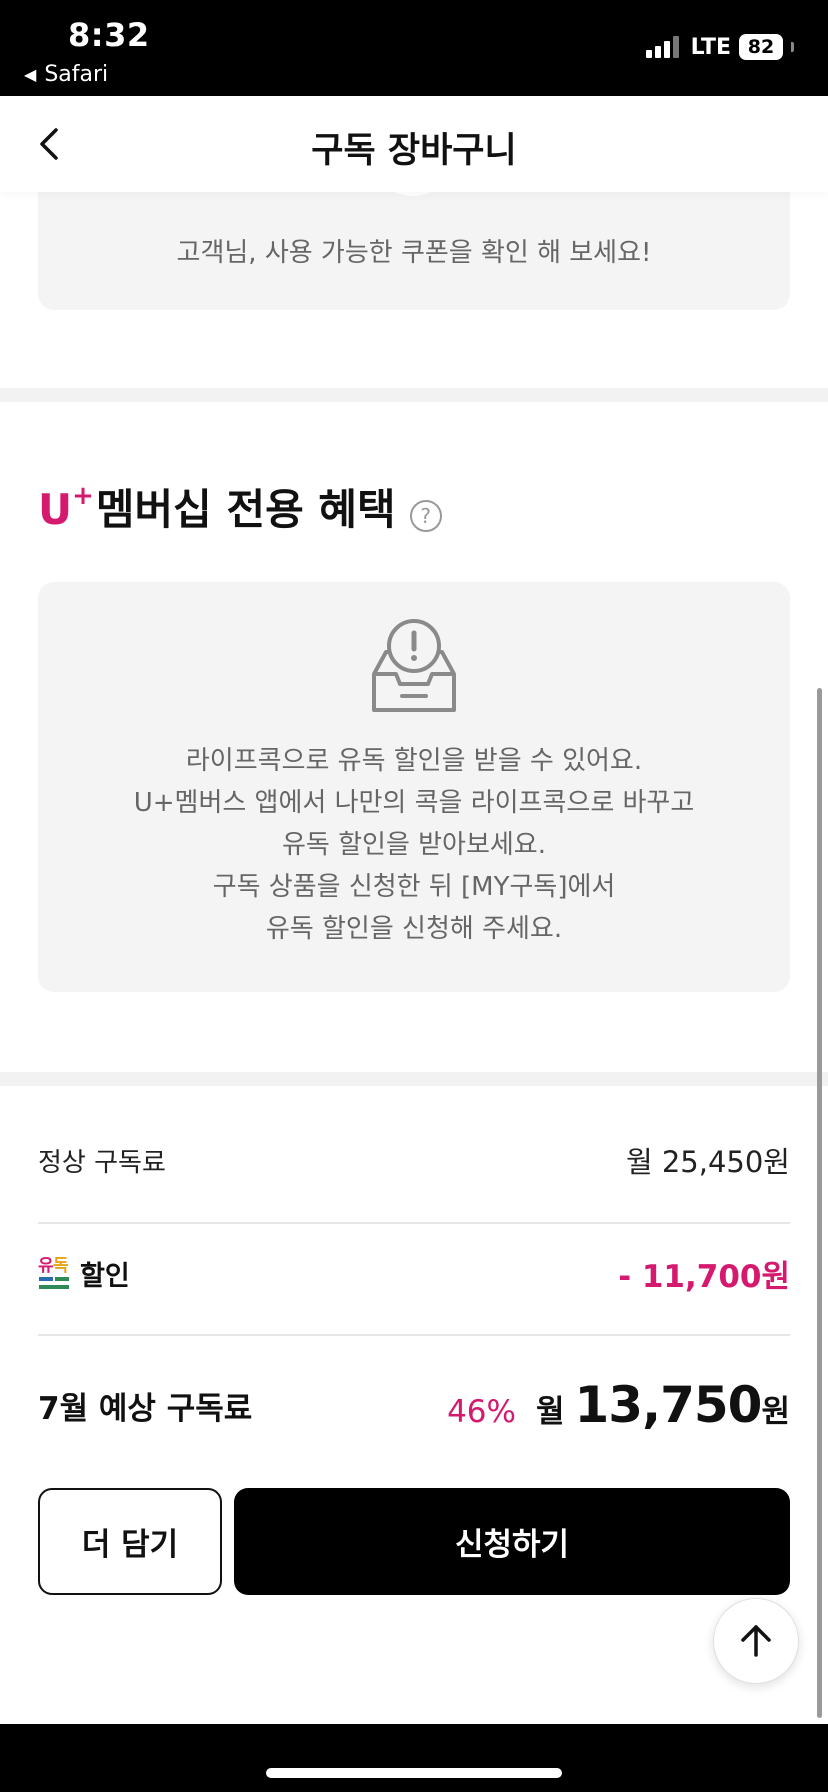  Describe the element at coordinates (414, 887) in the screenshot. I see `notice-line: 구독 상품을 신청한 뒤 [MY구독]에서` at that location.